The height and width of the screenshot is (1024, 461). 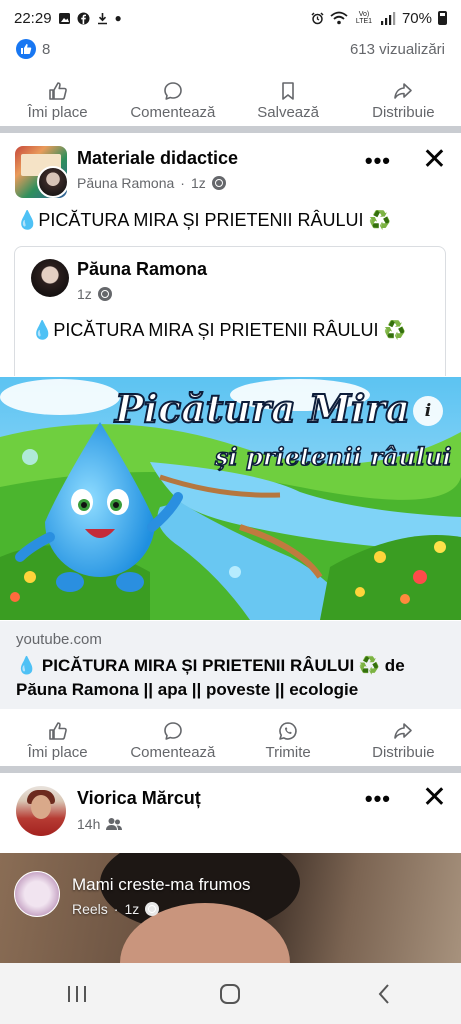 What do you see at coordinates (230, 18) in the screenshot?
I see `status-bar: 22:29 ● Vo) LTE1 70%` at bounding box center [230, 18].